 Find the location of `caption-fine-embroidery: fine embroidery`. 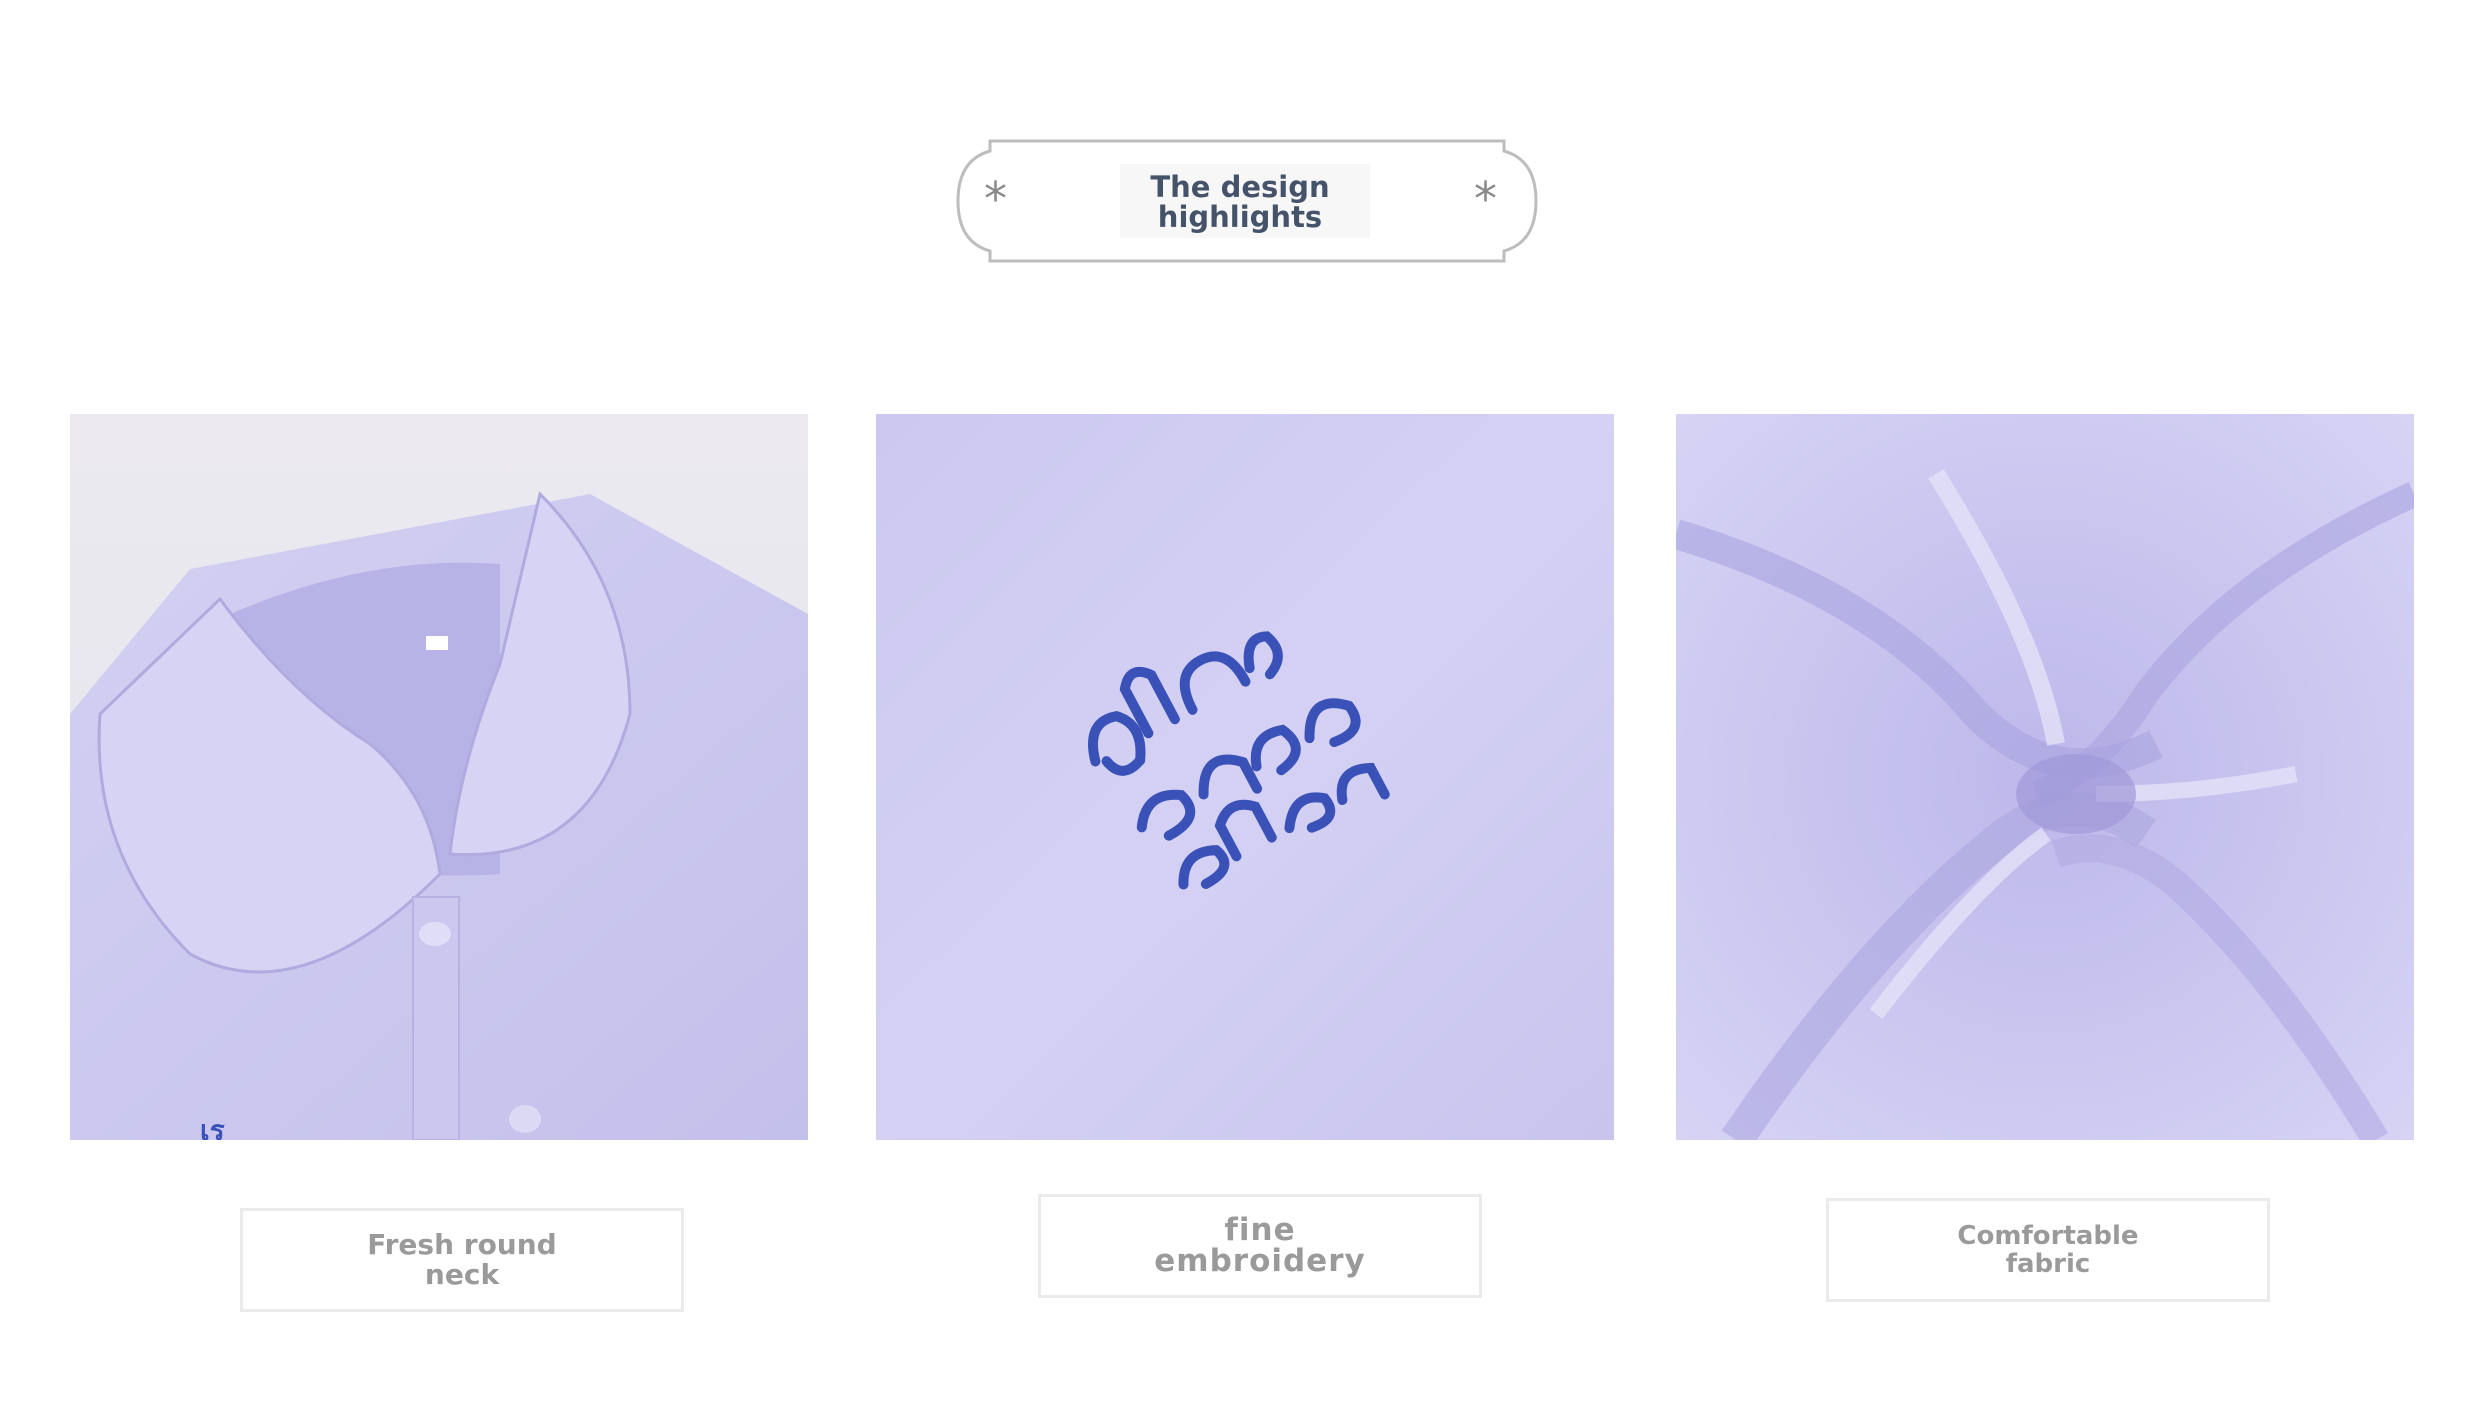

caption-fine-embroidery: fine embroidery is located at coordinates (1260, 1246).